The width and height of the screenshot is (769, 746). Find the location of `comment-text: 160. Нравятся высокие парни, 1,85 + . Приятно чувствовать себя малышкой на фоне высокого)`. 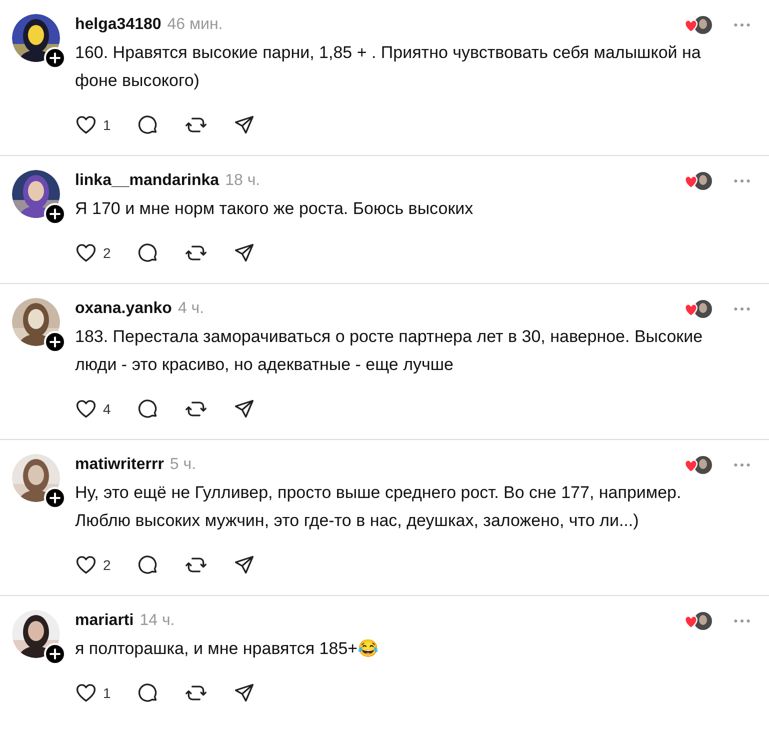

comment-text: 160. Нравятся высокие парни, 1,85 + . Приятно чувствовать себя малышкой на фоне высокого) is located at coordinates (388, 67).